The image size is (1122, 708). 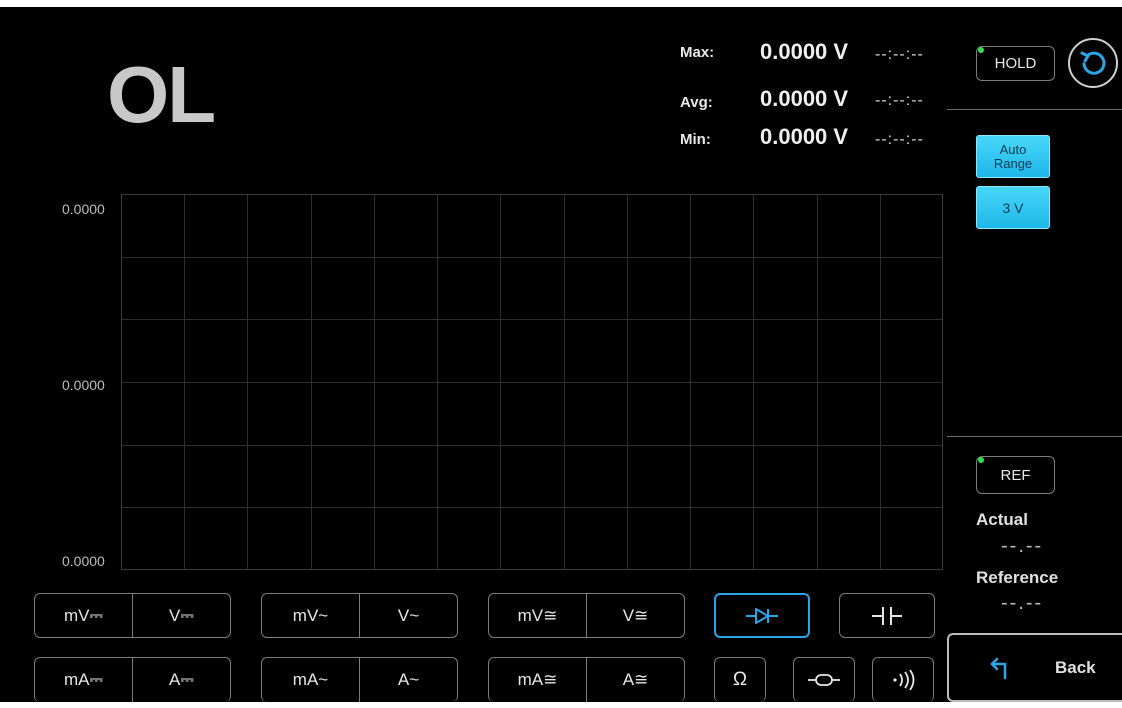 I want to click on mode-a-acdc: A≅, so click(x=635, y=680).